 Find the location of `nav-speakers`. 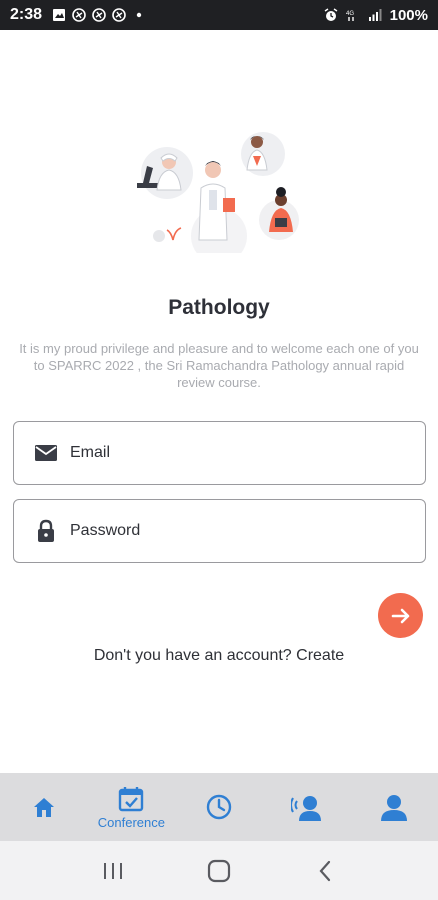

nav-speakers is located at coordinates (307, 807).